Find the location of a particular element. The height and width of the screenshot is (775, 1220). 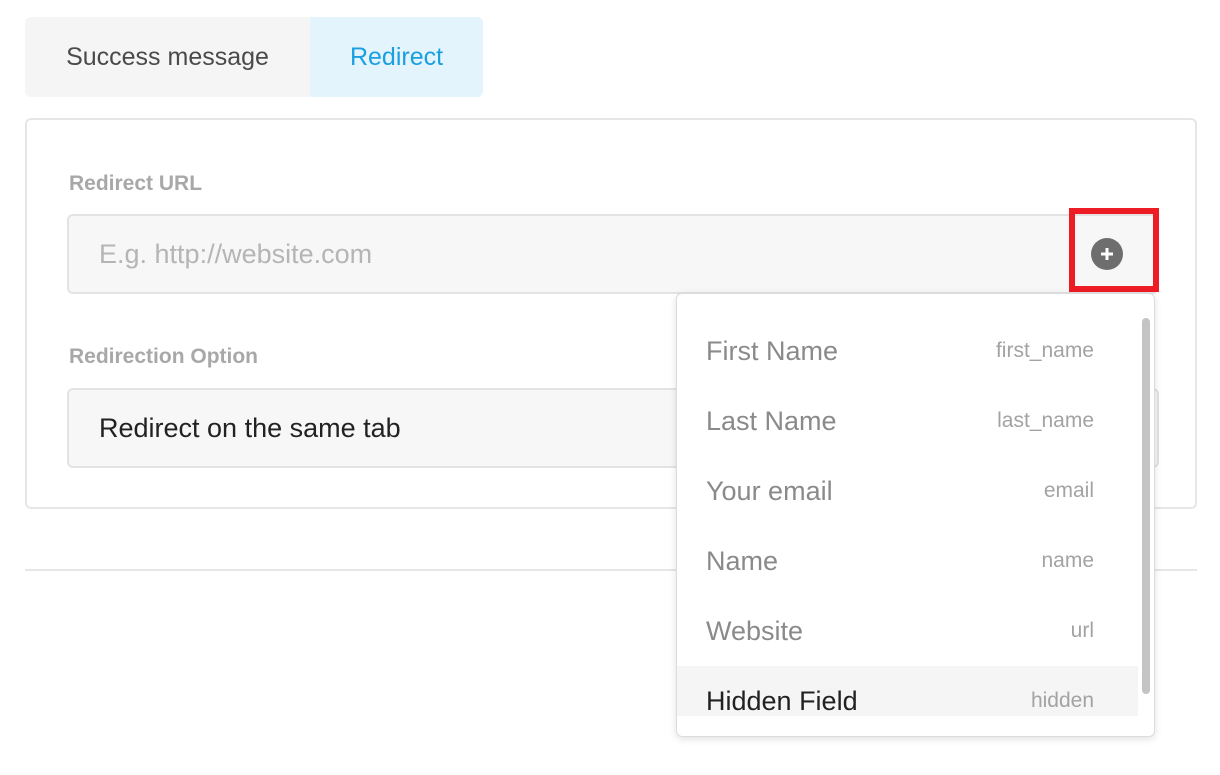

dropdown-item-key: last_name is located at coordinates (1045, 420).